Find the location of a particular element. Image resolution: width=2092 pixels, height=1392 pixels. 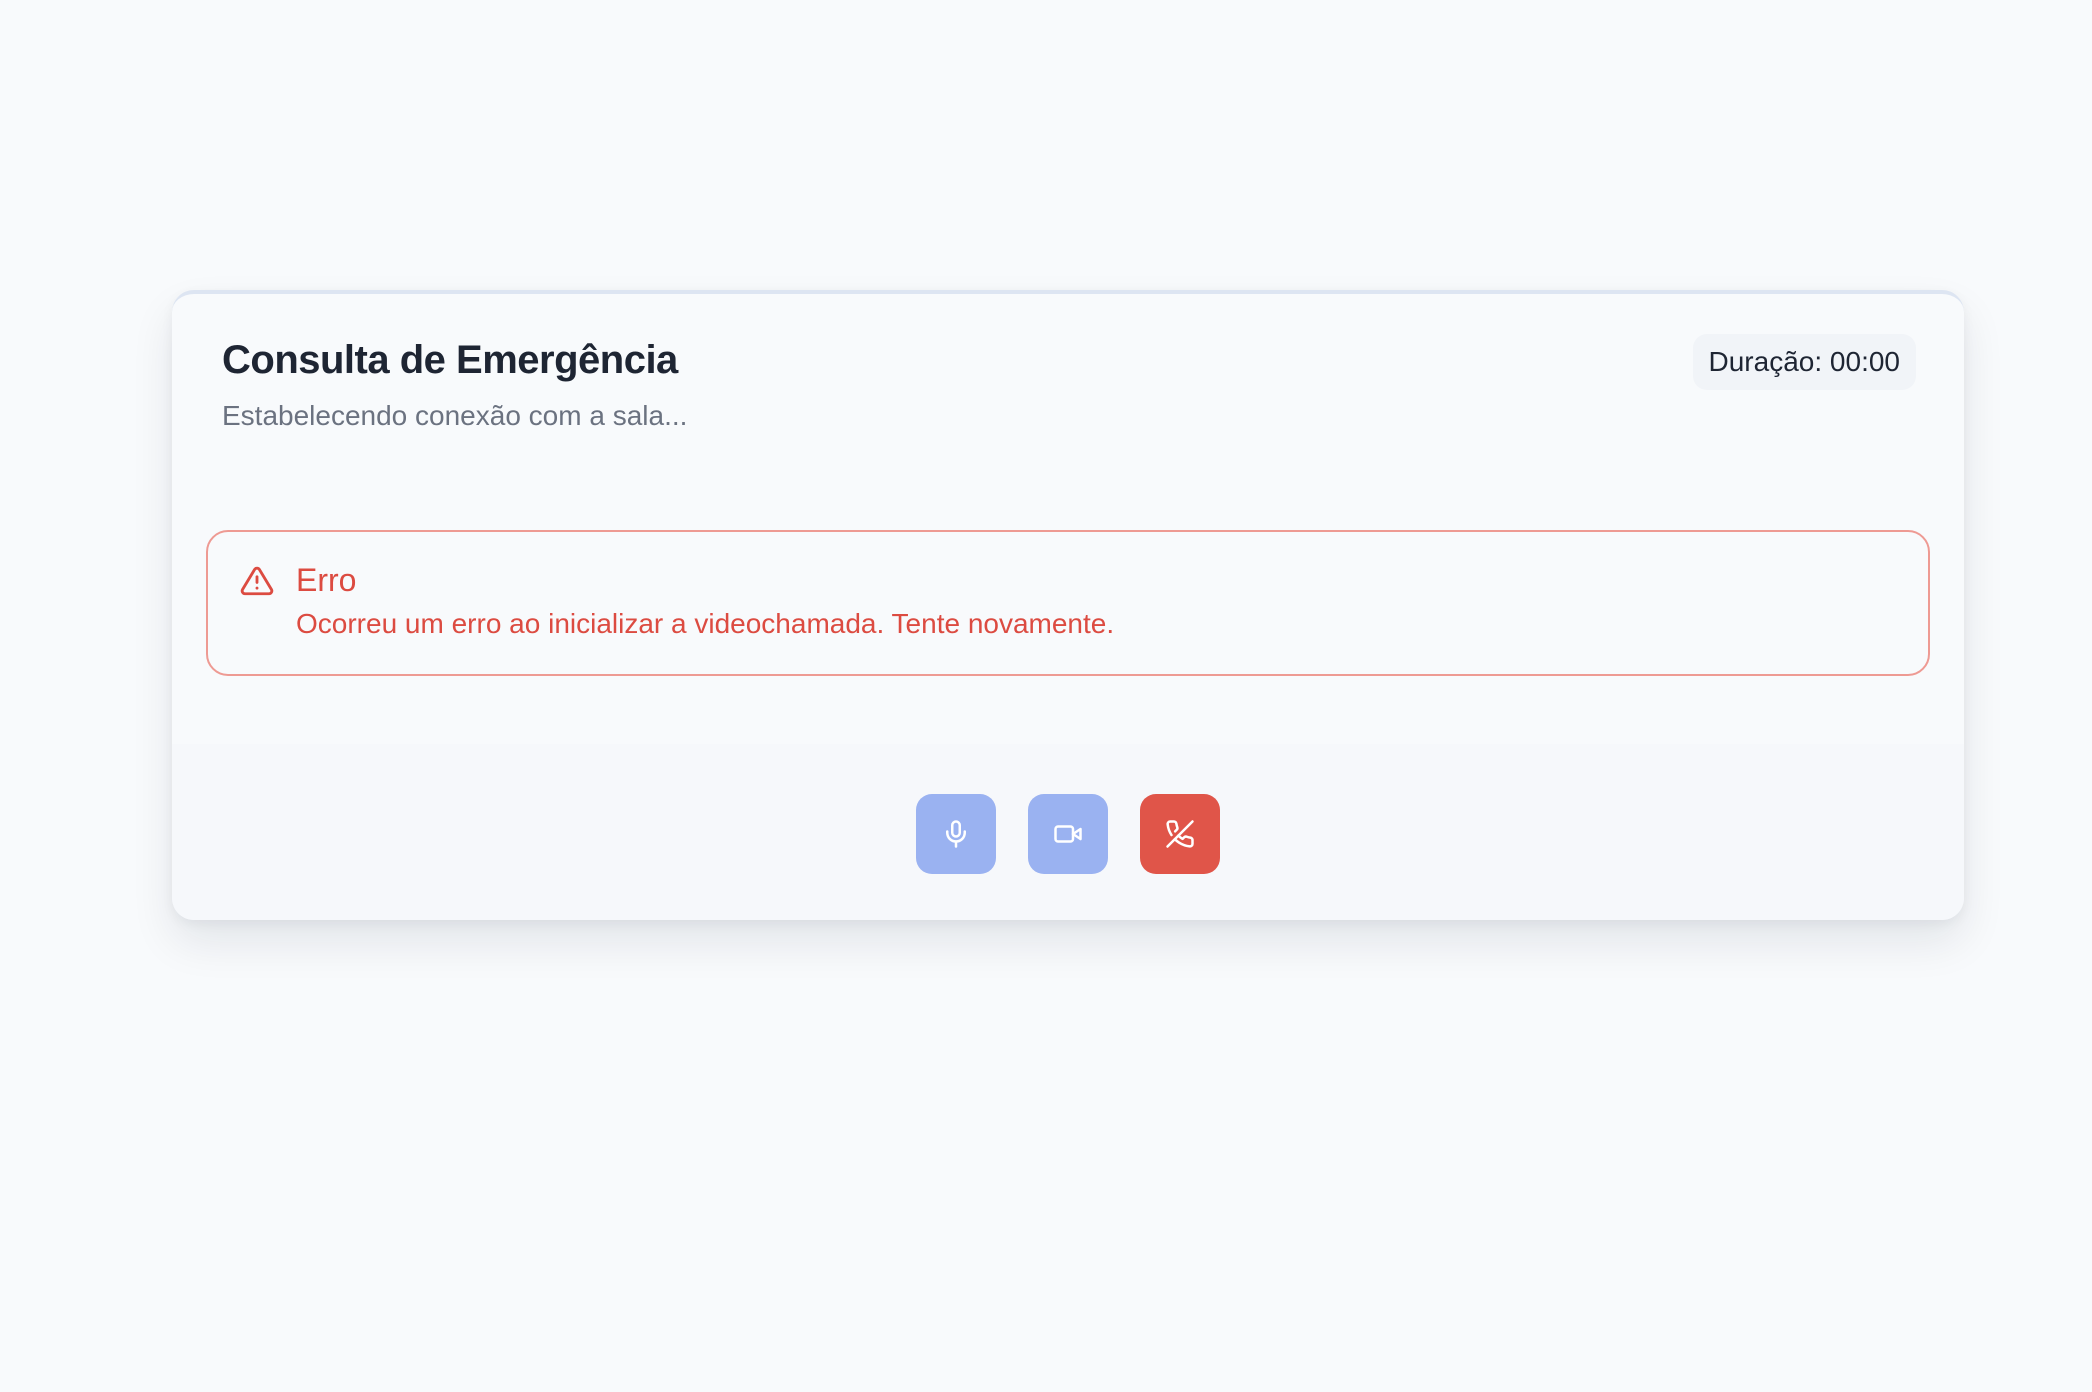

alert-triangle-icon is located at coordinates (257, 581).